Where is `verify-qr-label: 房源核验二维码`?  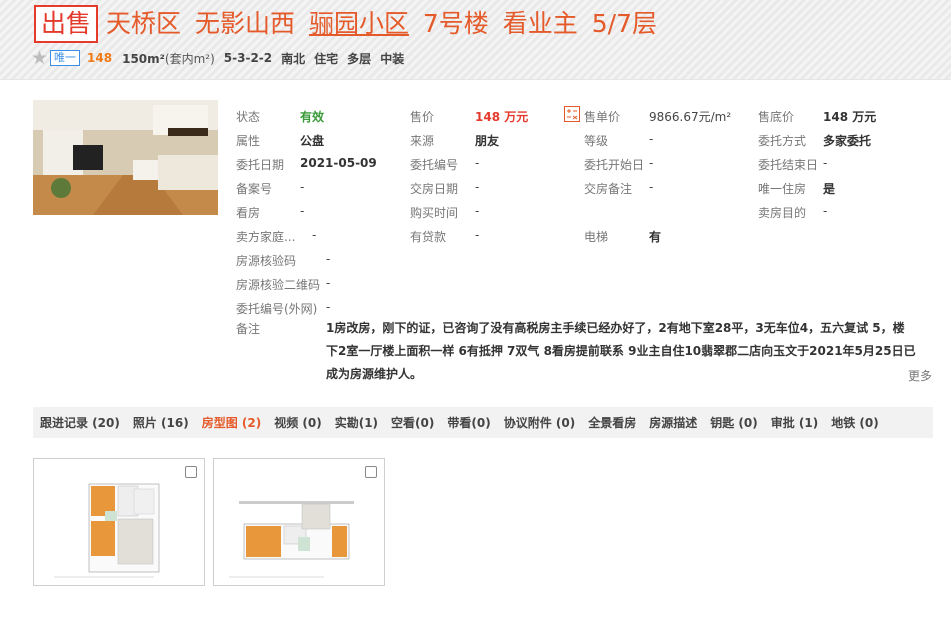 verify-qr-label: 房源核验二维码 is located at coordinates (278, 285).